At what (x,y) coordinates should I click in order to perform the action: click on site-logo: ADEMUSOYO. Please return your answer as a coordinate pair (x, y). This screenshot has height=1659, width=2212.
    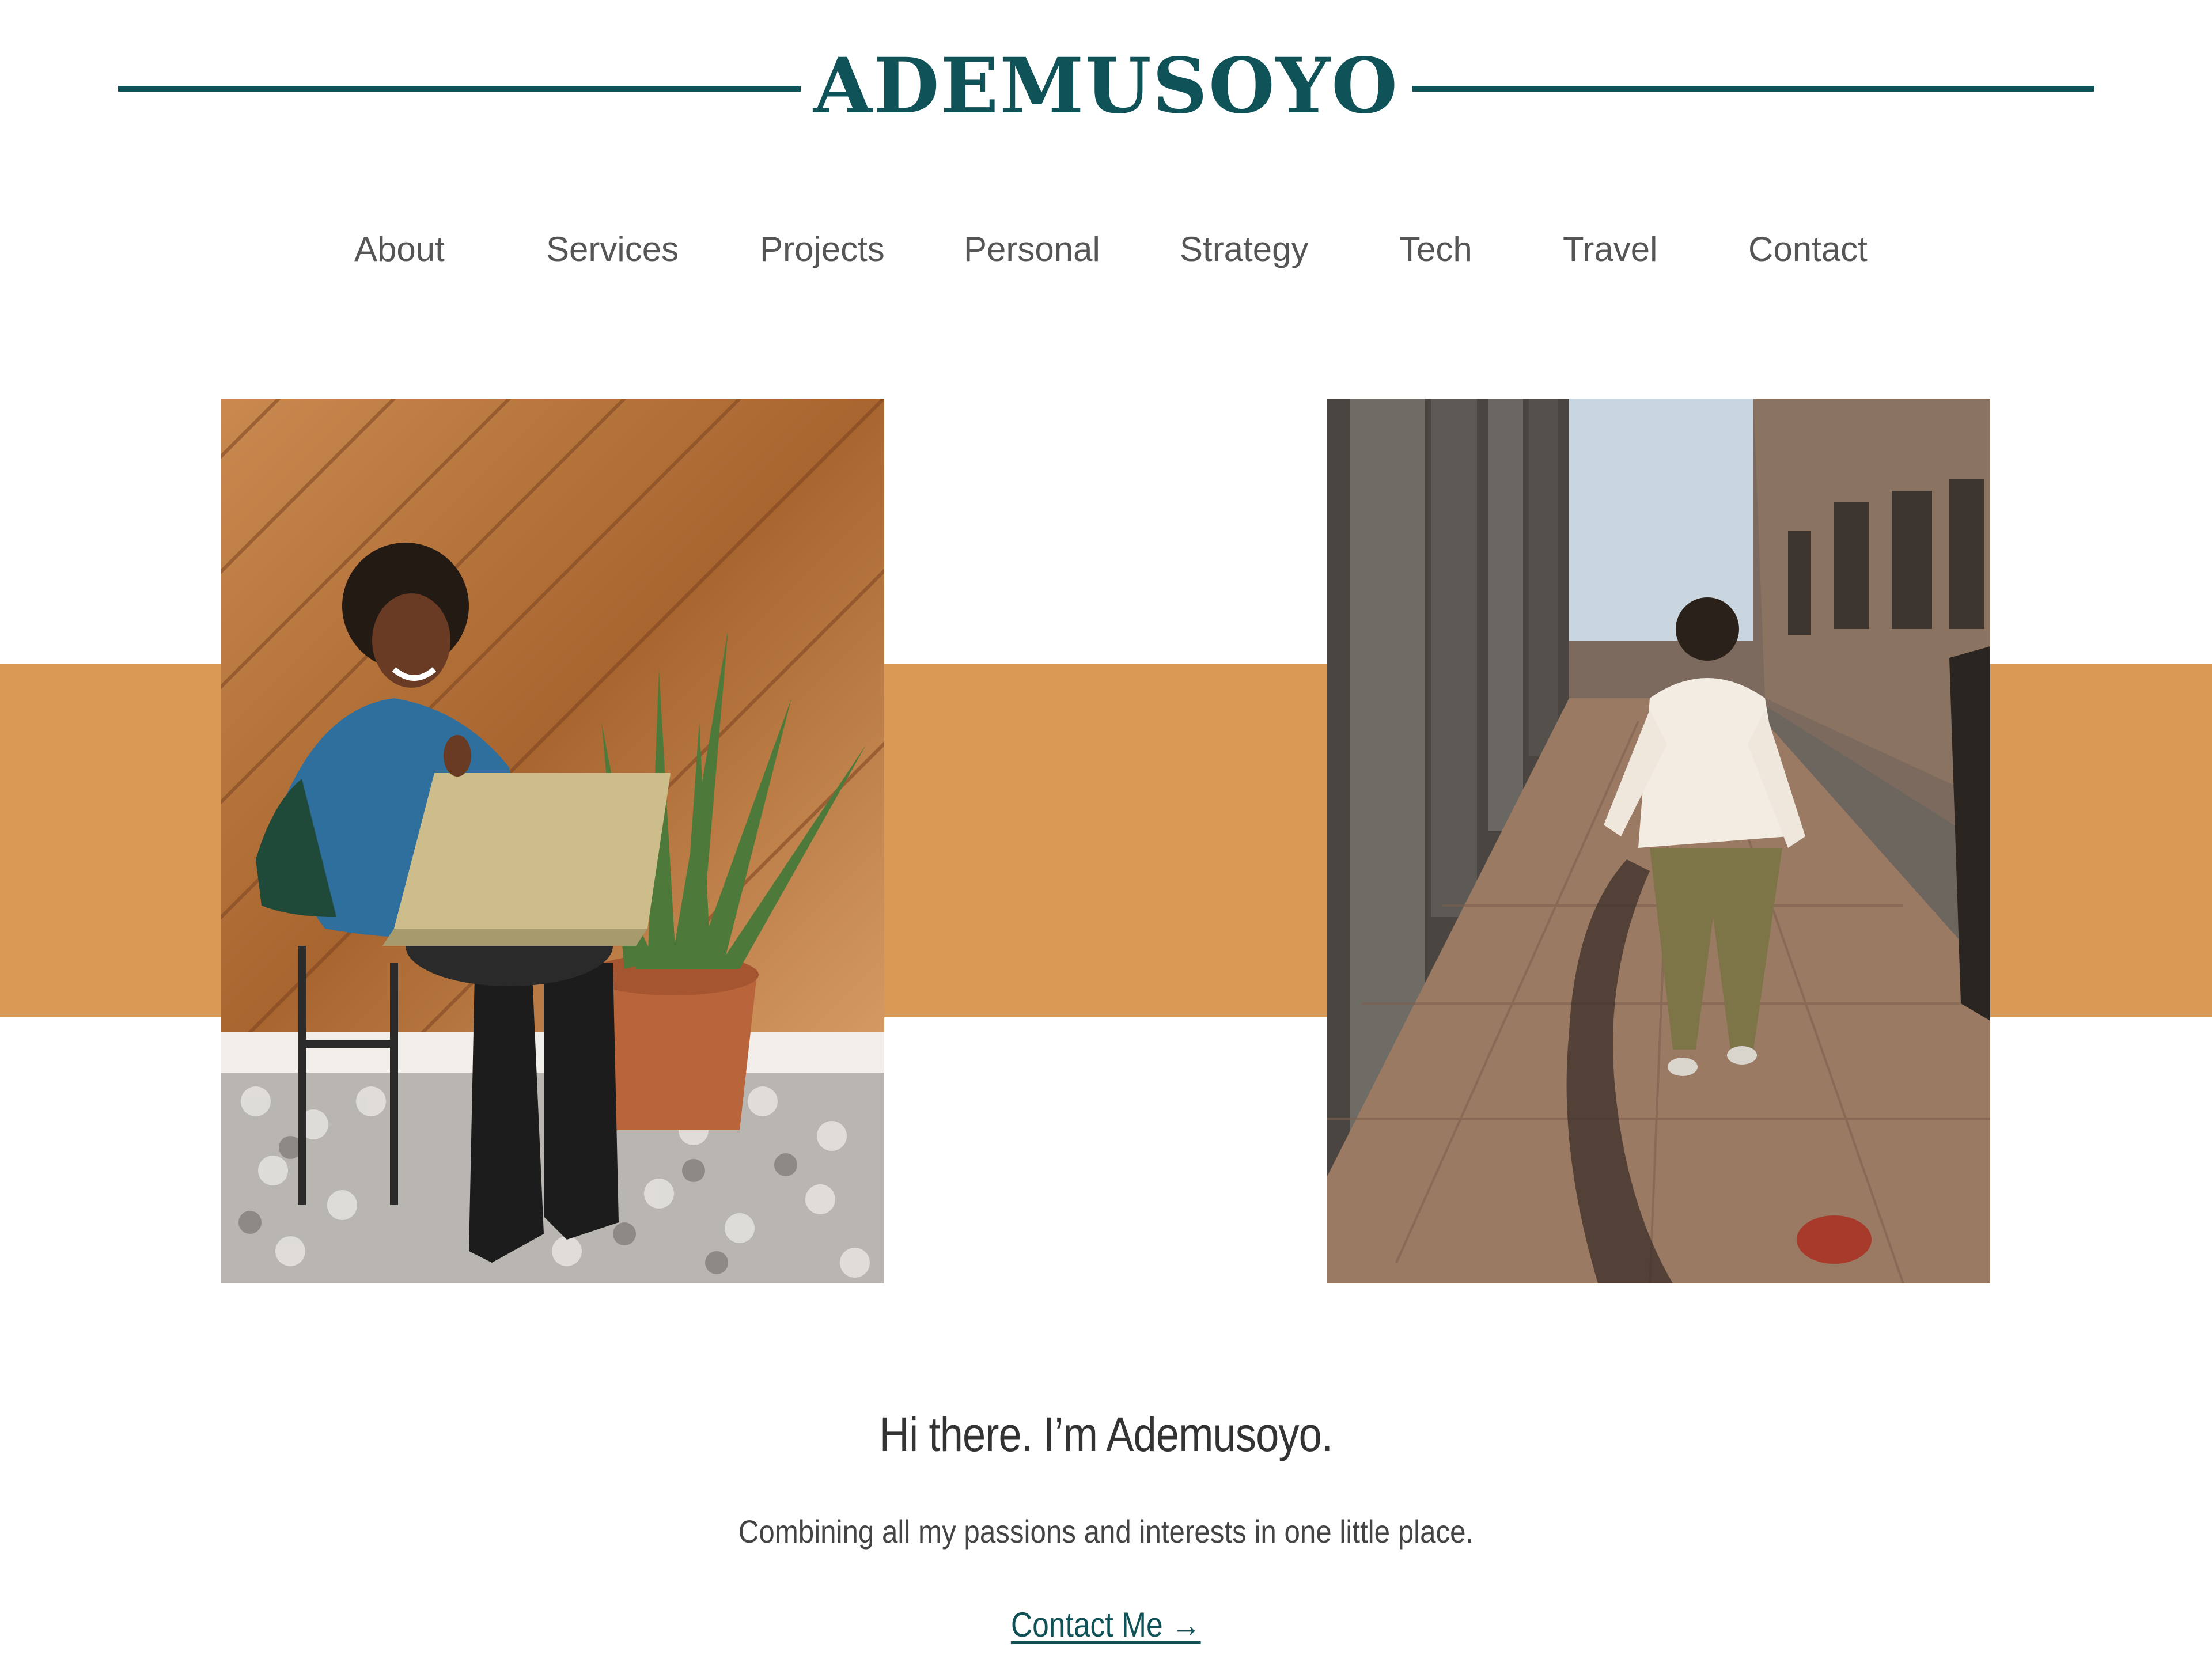
    Looking at the image, I should click on (1106, 86).